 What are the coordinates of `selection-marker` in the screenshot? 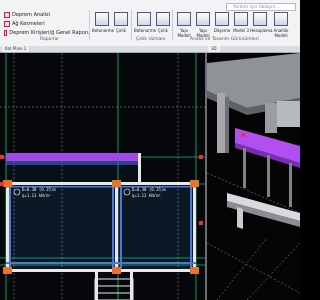 It's located at (243, 135).